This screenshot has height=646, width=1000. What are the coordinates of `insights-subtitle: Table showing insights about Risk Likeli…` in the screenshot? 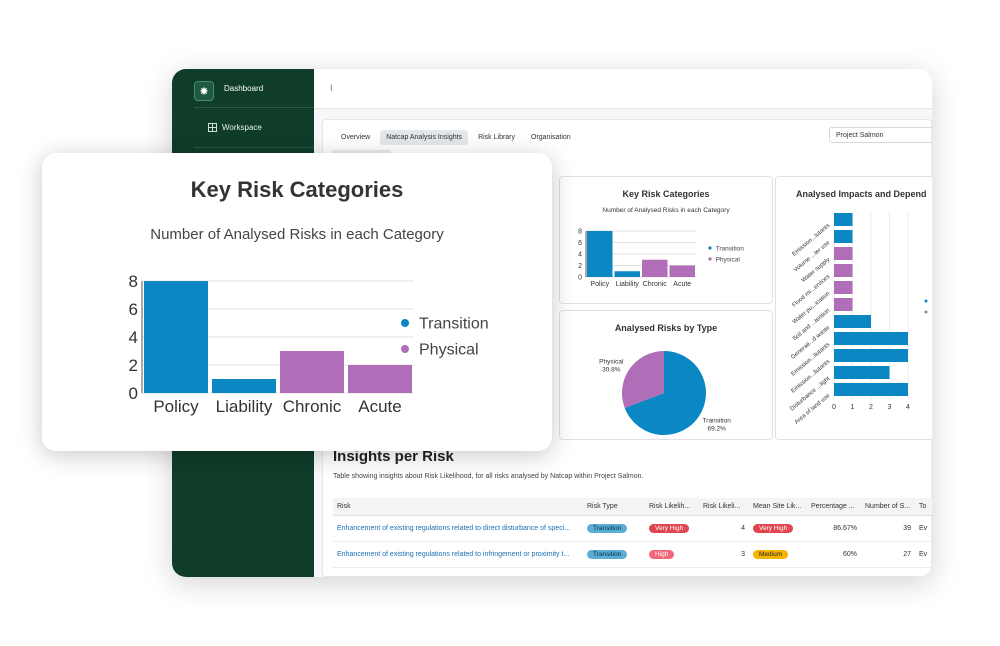 It's located at (488, 476).